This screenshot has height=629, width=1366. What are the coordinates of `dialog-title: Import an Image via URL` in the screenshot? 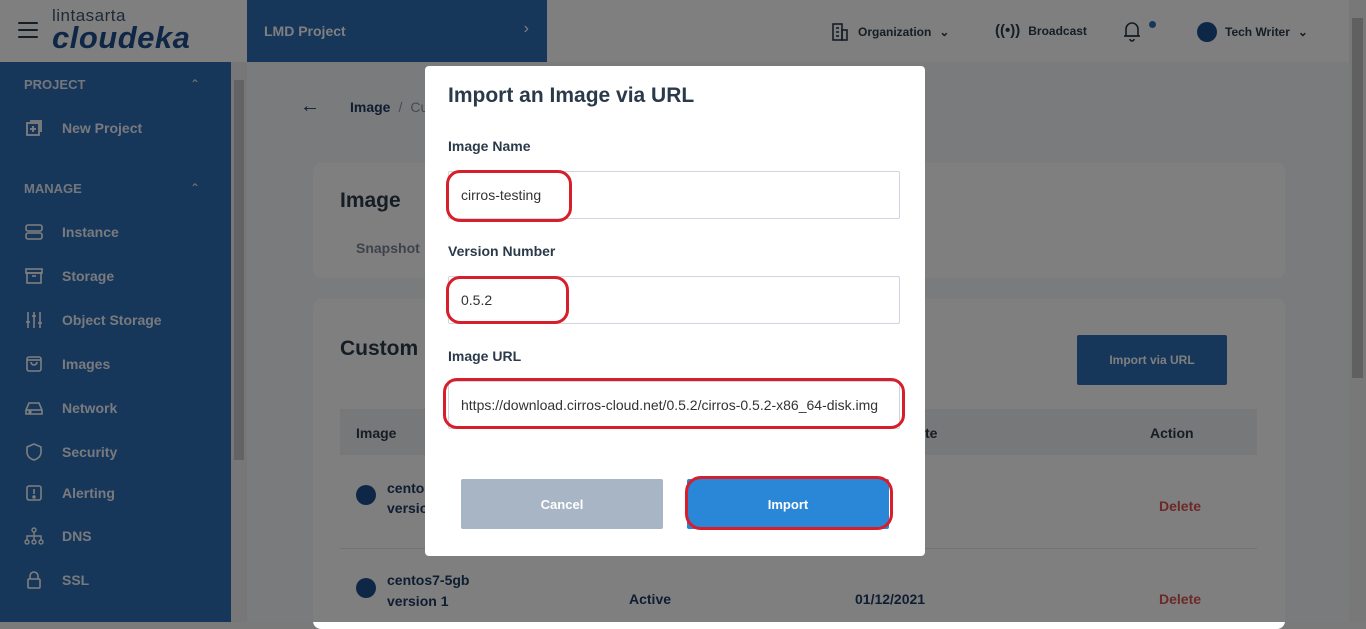 It's located at (571, 95).